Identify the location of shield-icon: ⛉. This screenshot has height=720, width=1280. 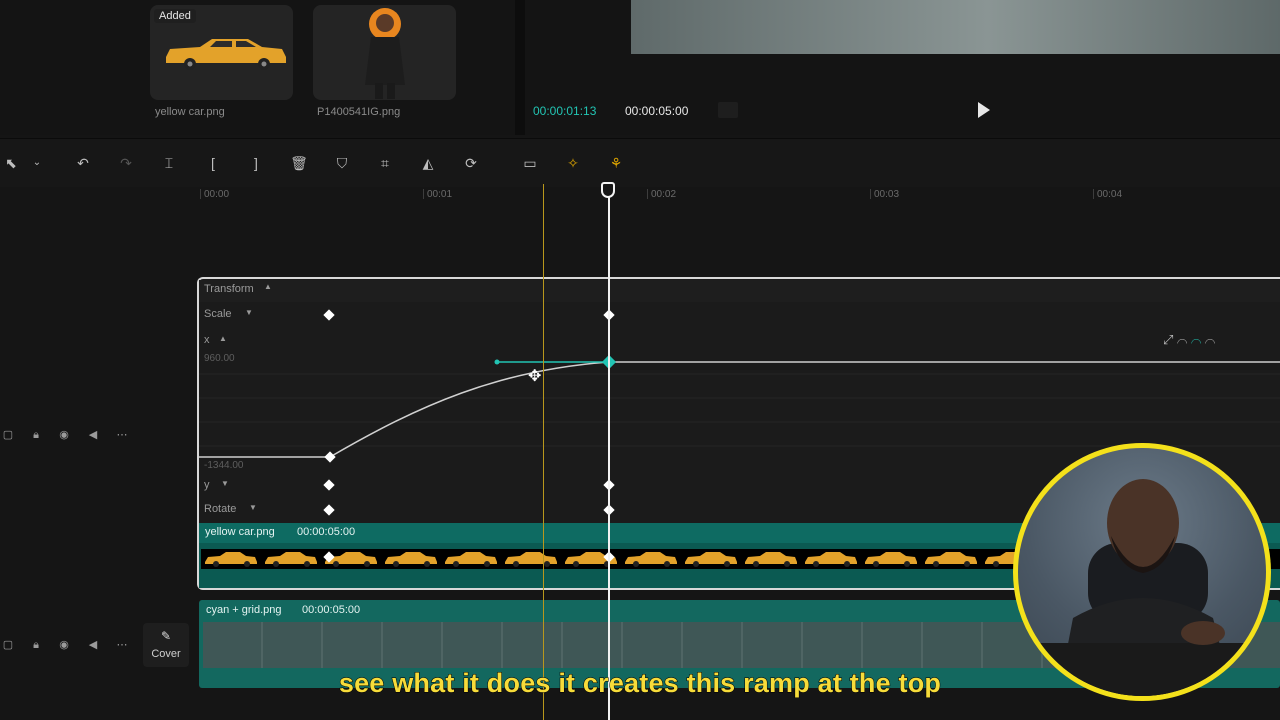
(342, 163).